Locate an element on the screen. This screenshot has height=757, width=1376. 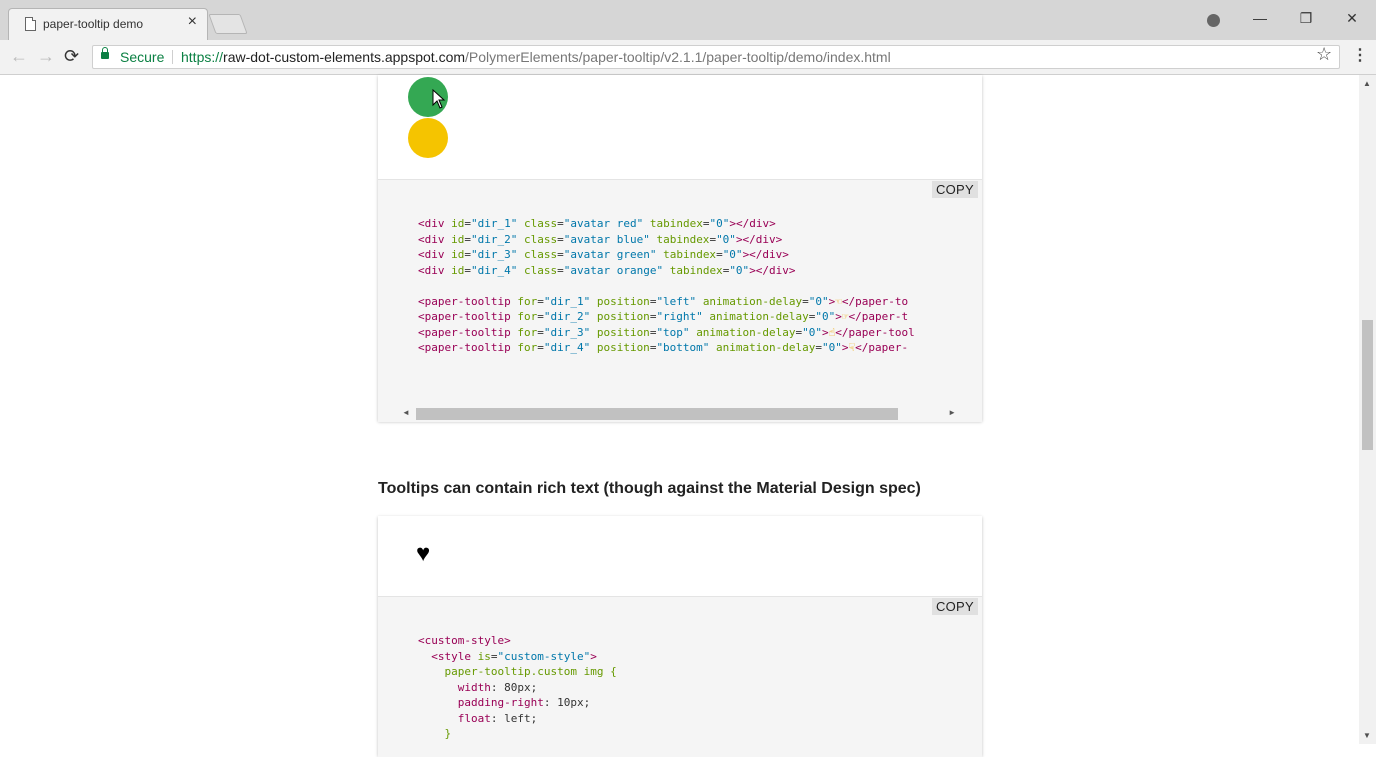
scroll-thumb is located at coordinates (1367, 385).